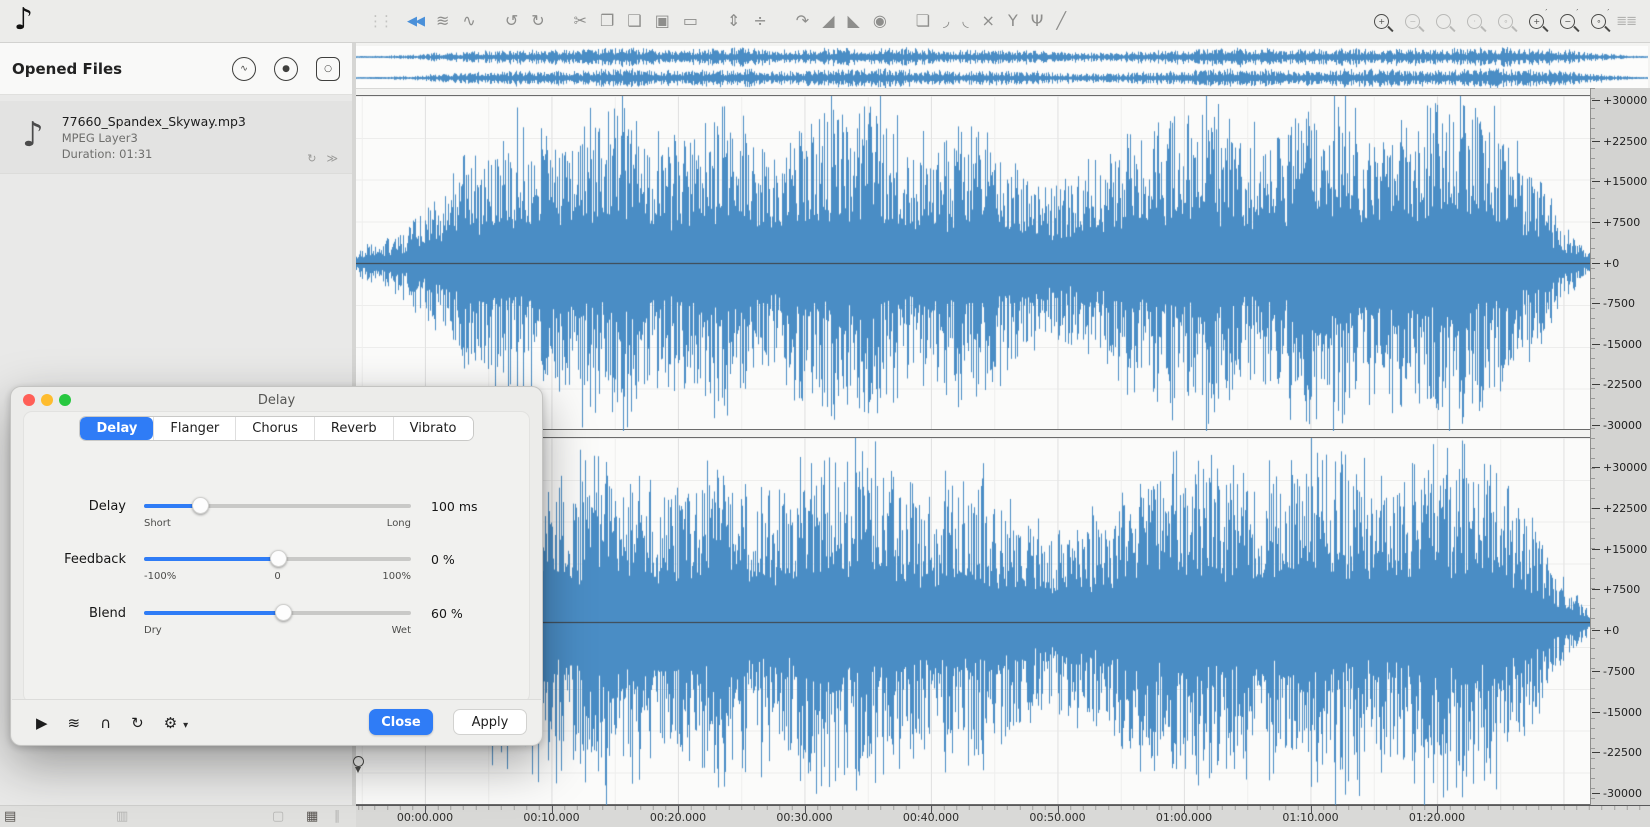  I want to click on pane-splitter-icon: ∥, so click(337, 816).